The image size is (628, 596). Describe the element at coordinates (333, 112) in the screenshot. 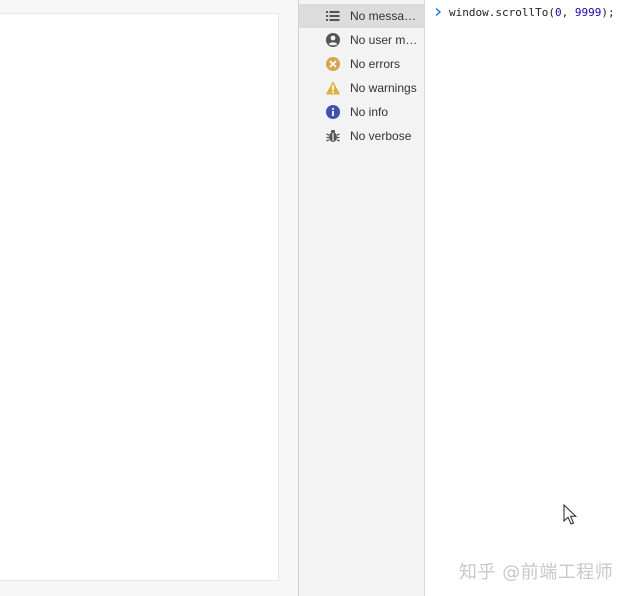

I see `info-icon` at that location.